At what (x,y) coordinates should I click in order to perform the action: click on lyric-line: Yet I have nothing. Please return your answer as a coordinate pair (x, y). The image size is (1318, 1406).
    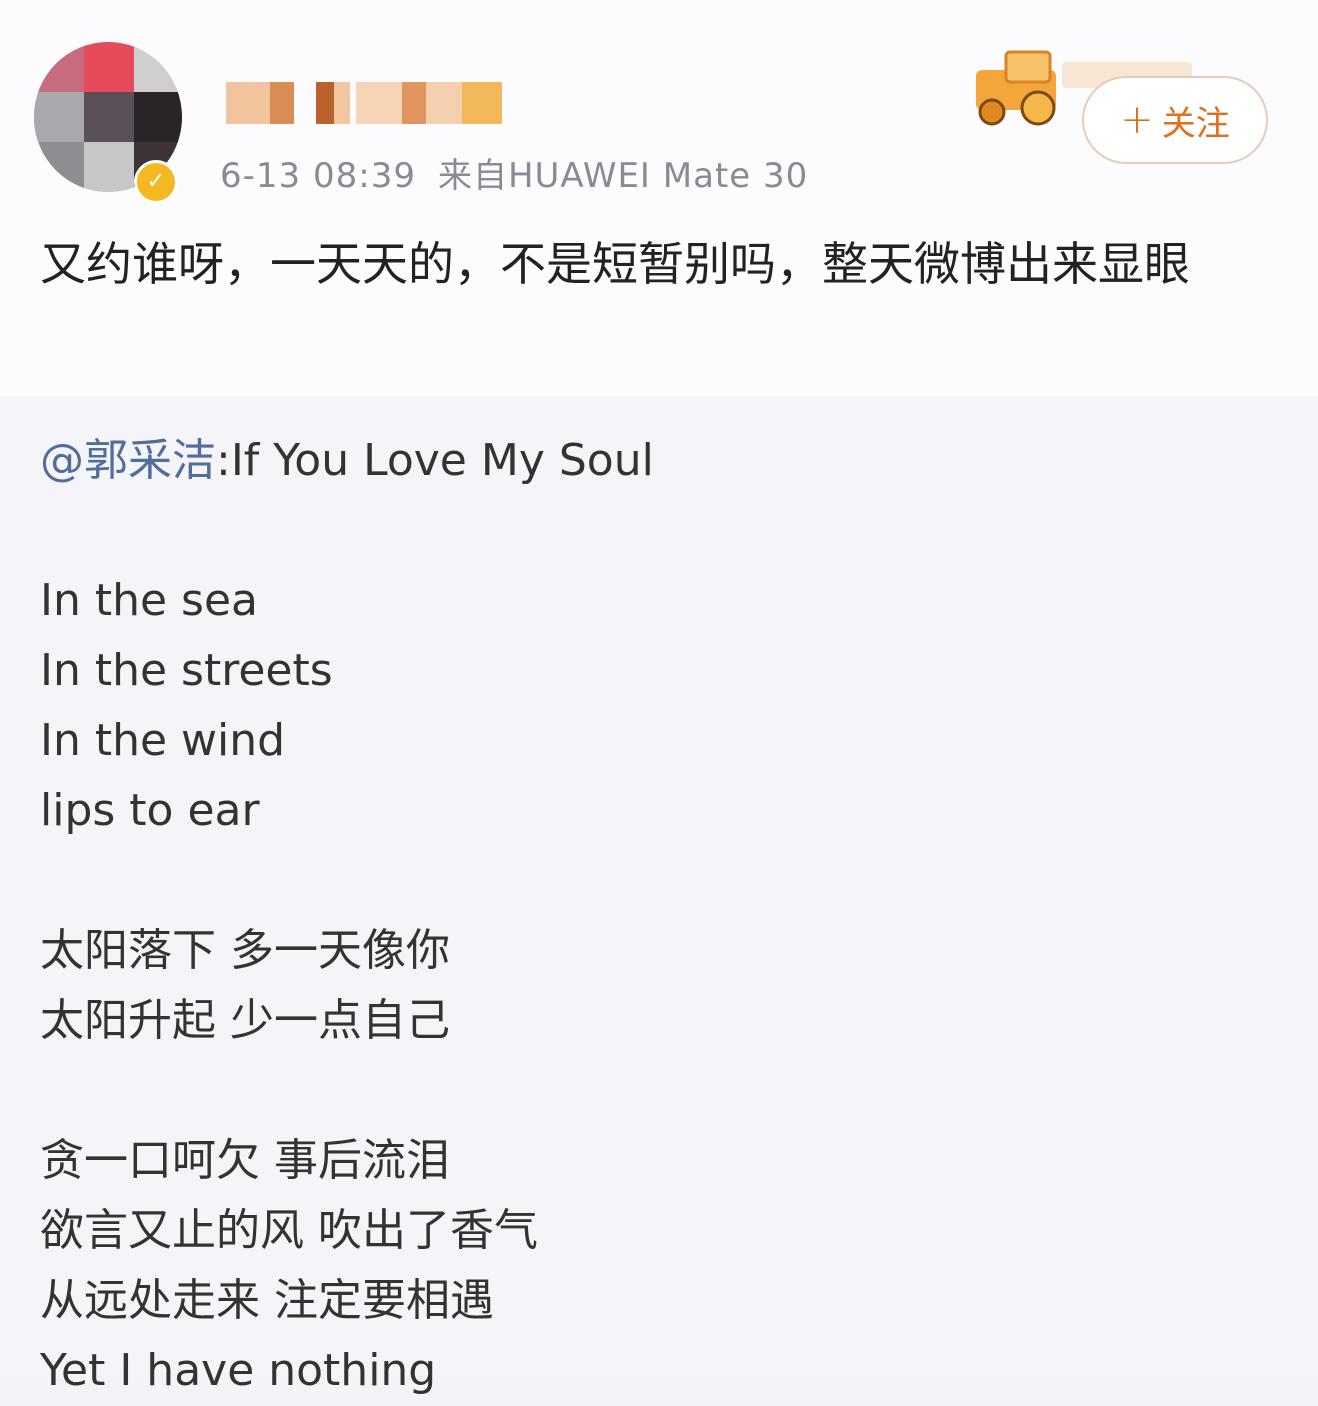
    Looking at the image, I should click on (238, 1370).